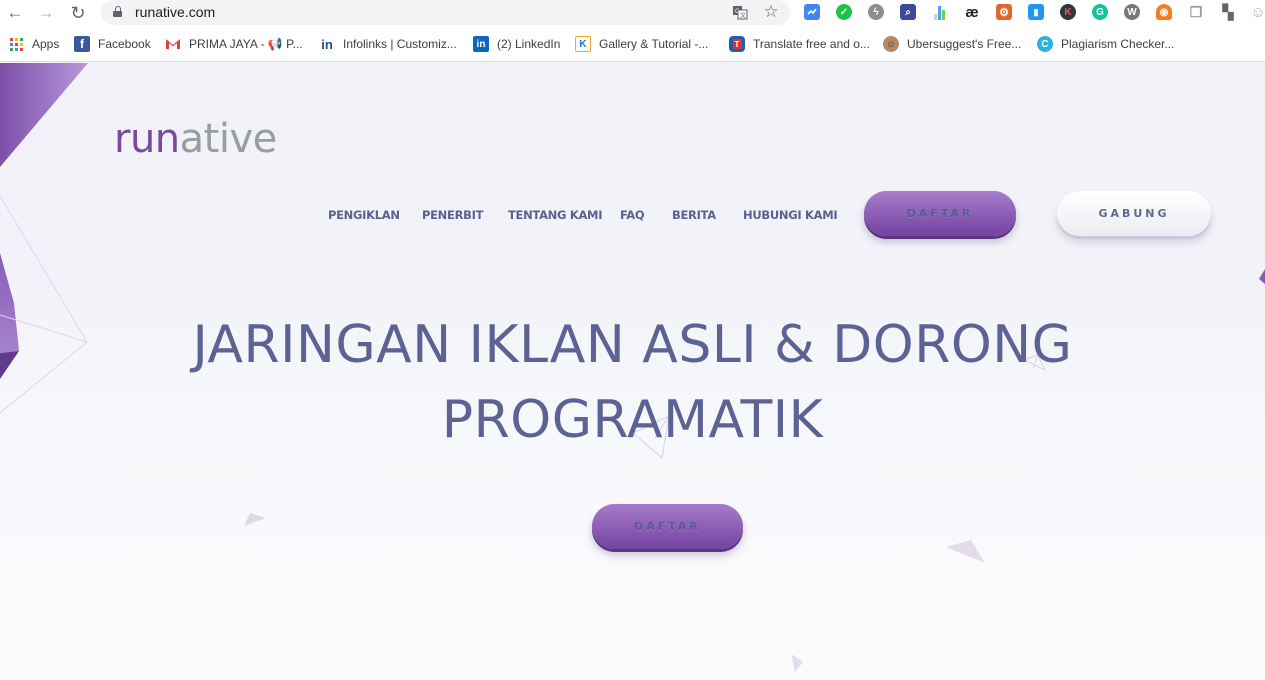 The image size is (1265, 680). Describe the element at coordinates (1134, 213) in the screenshot. I see `header-gabung-button: GABUNG` at that location.